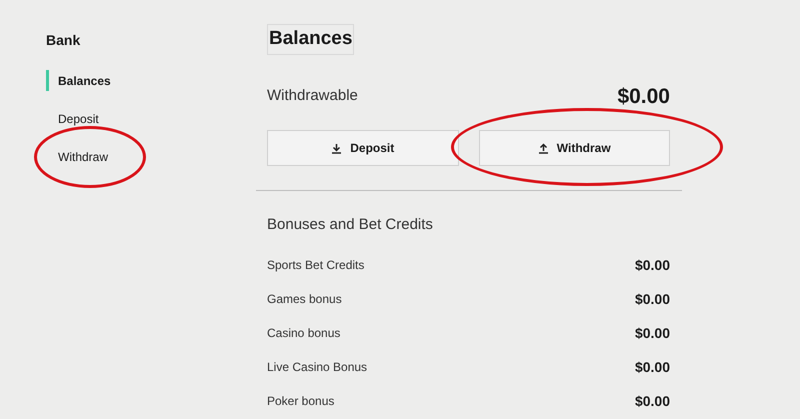 This screenshot has width=800, height=419. I want to click on balance-amount: $0.00, so click(643, 97).